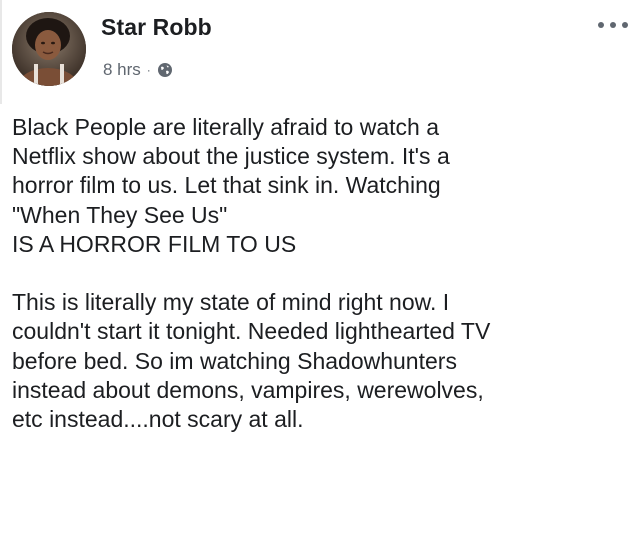 The image size is (640, 536). I want to click on text-line: "When They See Us", so click(120, 214).